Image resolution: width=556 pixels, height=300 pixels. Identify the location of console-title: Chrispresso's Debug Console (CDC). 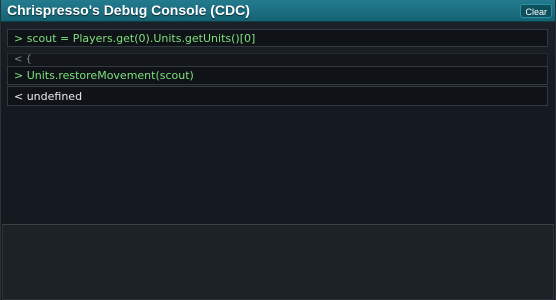
(128, 10).